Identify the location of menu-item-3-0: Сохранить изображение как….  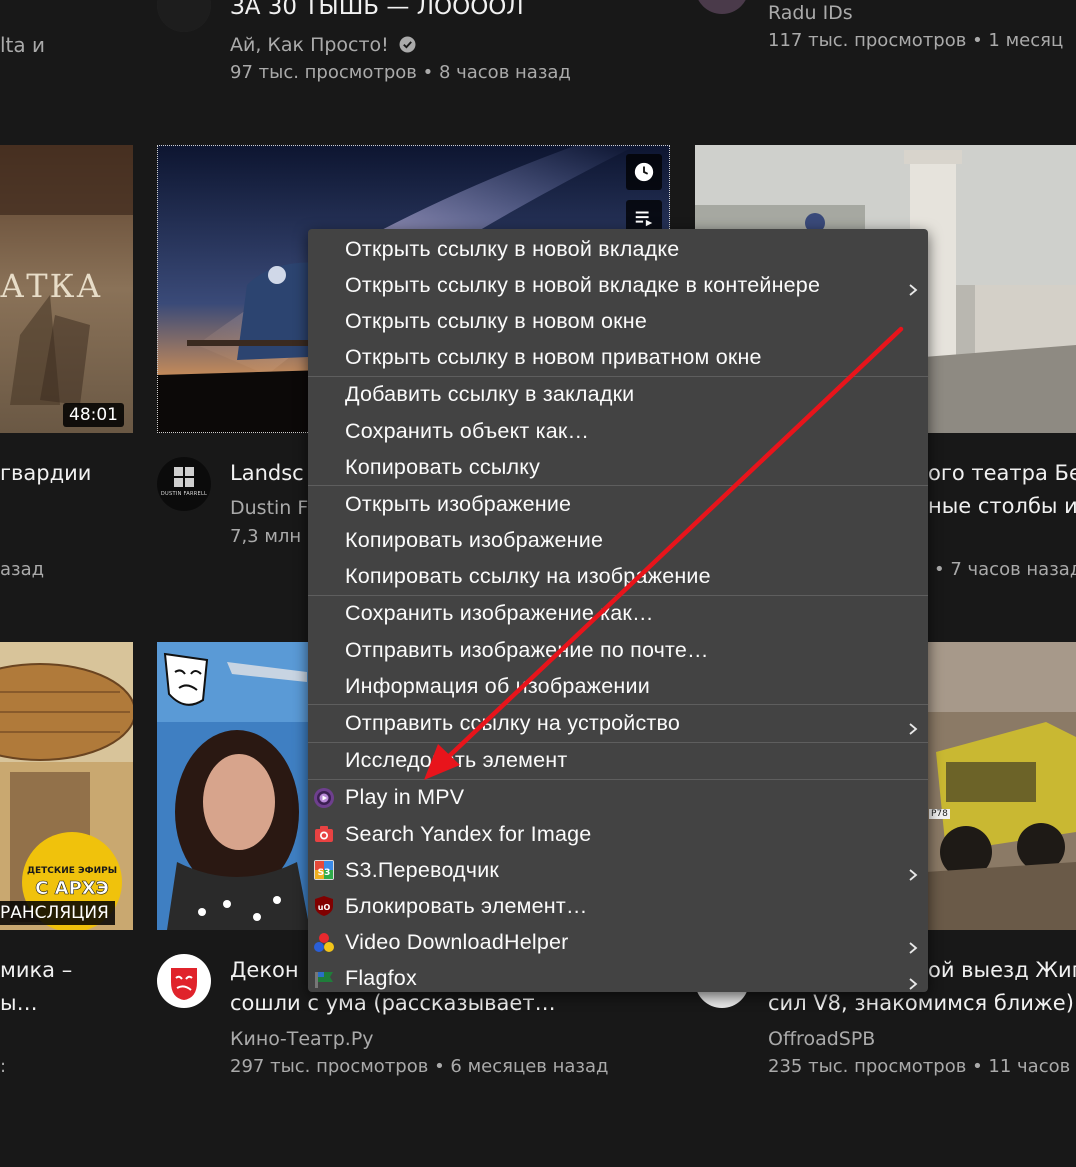
(618, 614).